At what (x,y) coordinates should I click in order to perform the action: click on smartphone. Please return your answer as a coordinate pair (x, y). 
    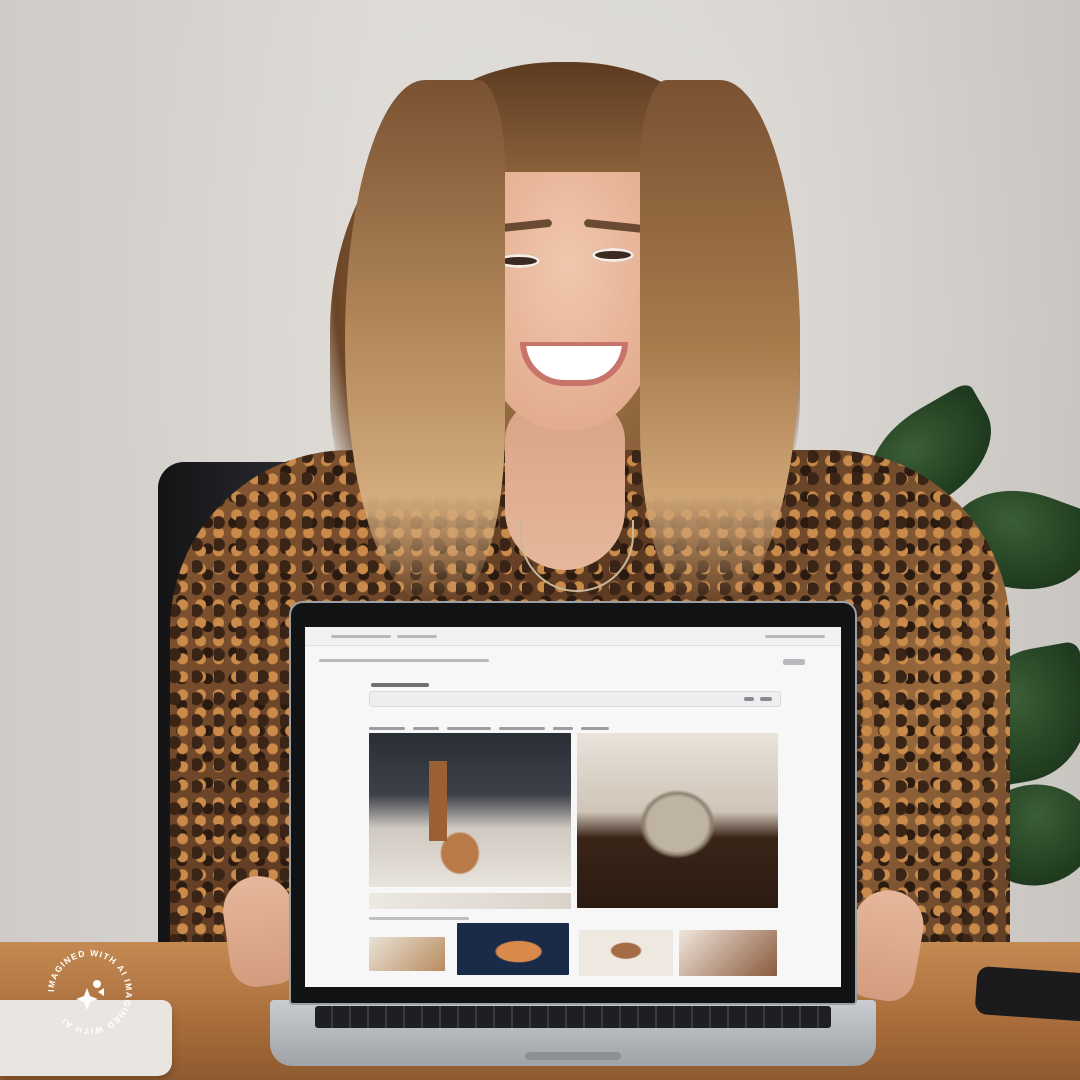
    Looking at the image, I should click on (1027, 994).